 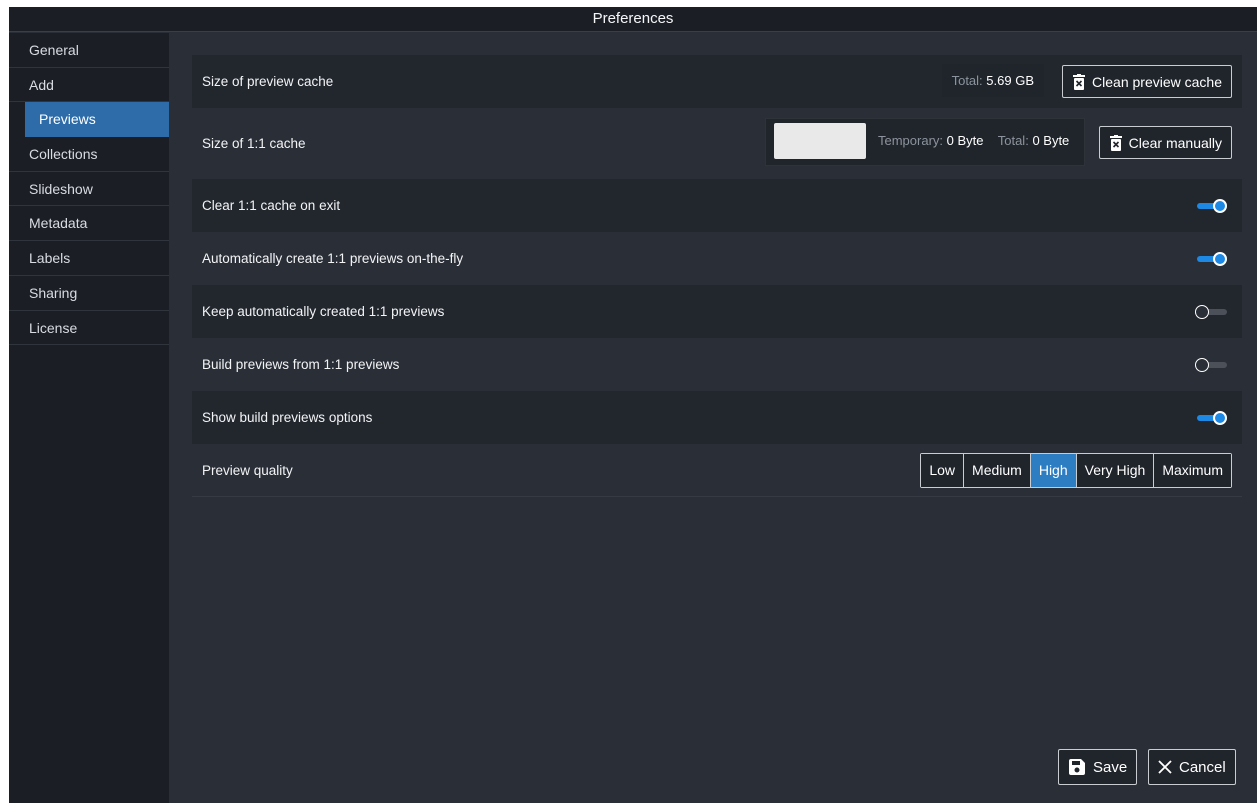 I want to click on one-to-one-cache-info: Temporary: 0 Byte Total: 0 Byte, so click(x=925, y=142).